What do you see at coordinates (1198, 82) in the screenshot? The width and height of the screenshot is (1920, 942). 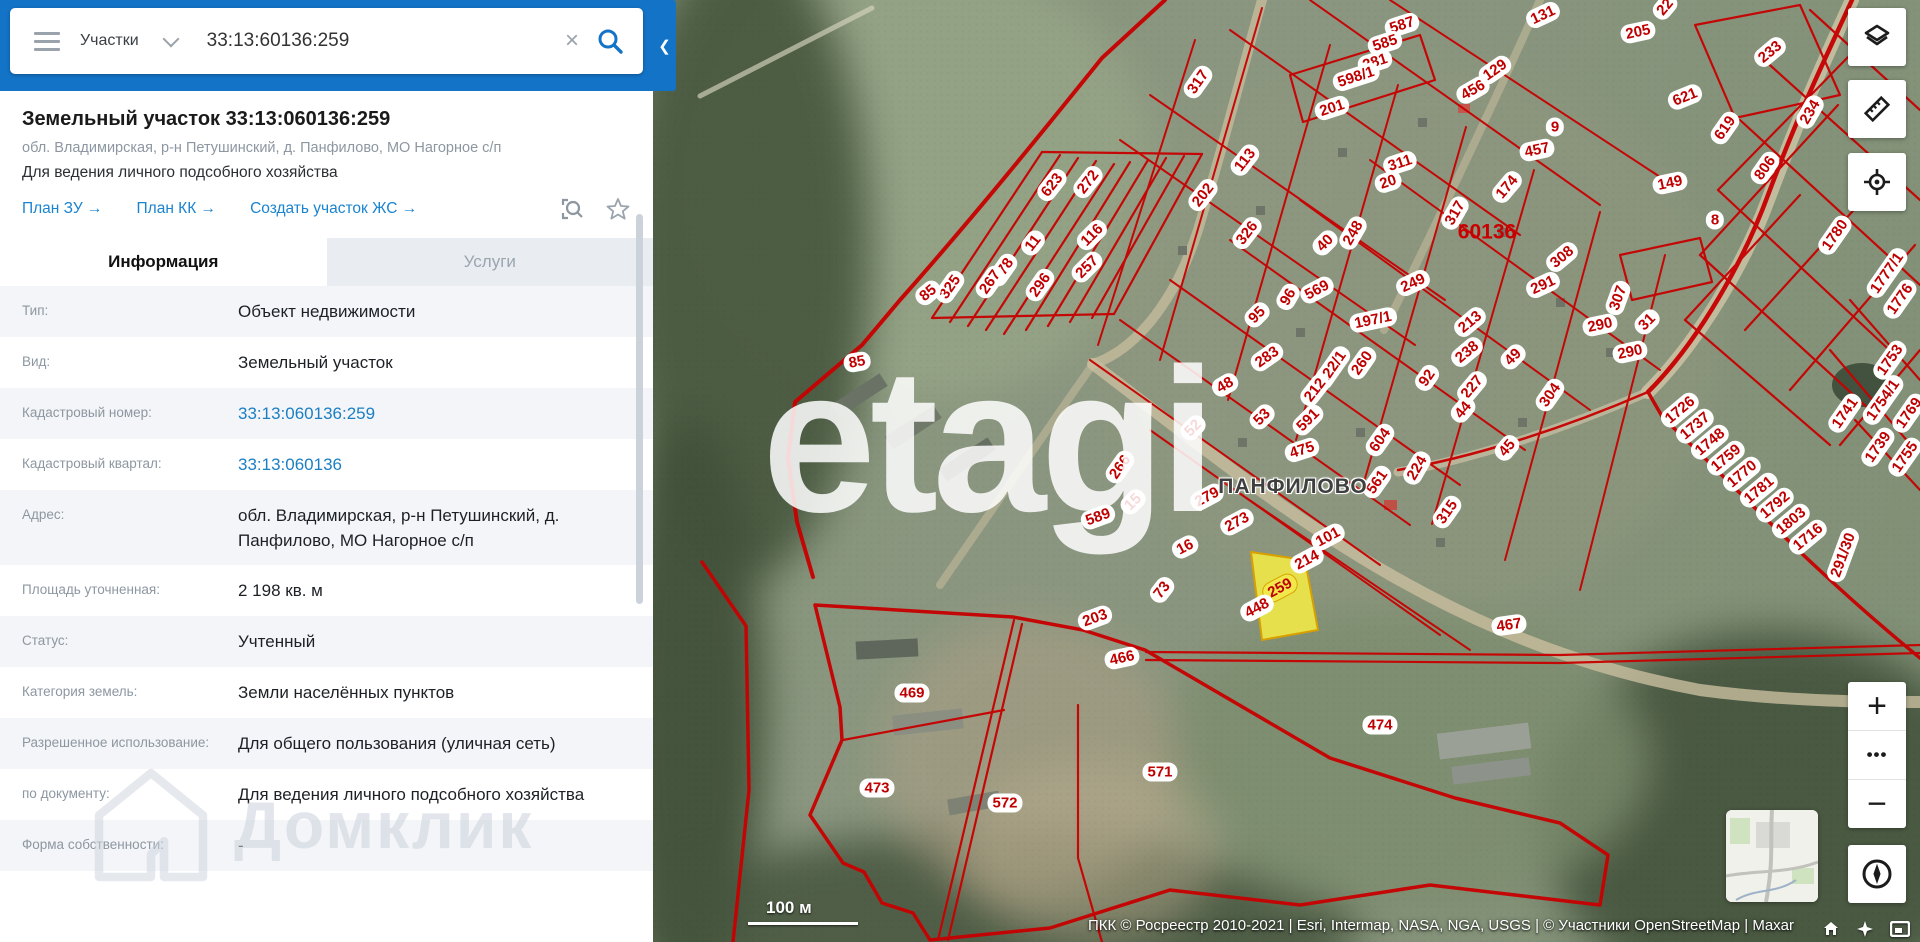 I see `parcel-label: 317` at bounding box center [1198, 82].